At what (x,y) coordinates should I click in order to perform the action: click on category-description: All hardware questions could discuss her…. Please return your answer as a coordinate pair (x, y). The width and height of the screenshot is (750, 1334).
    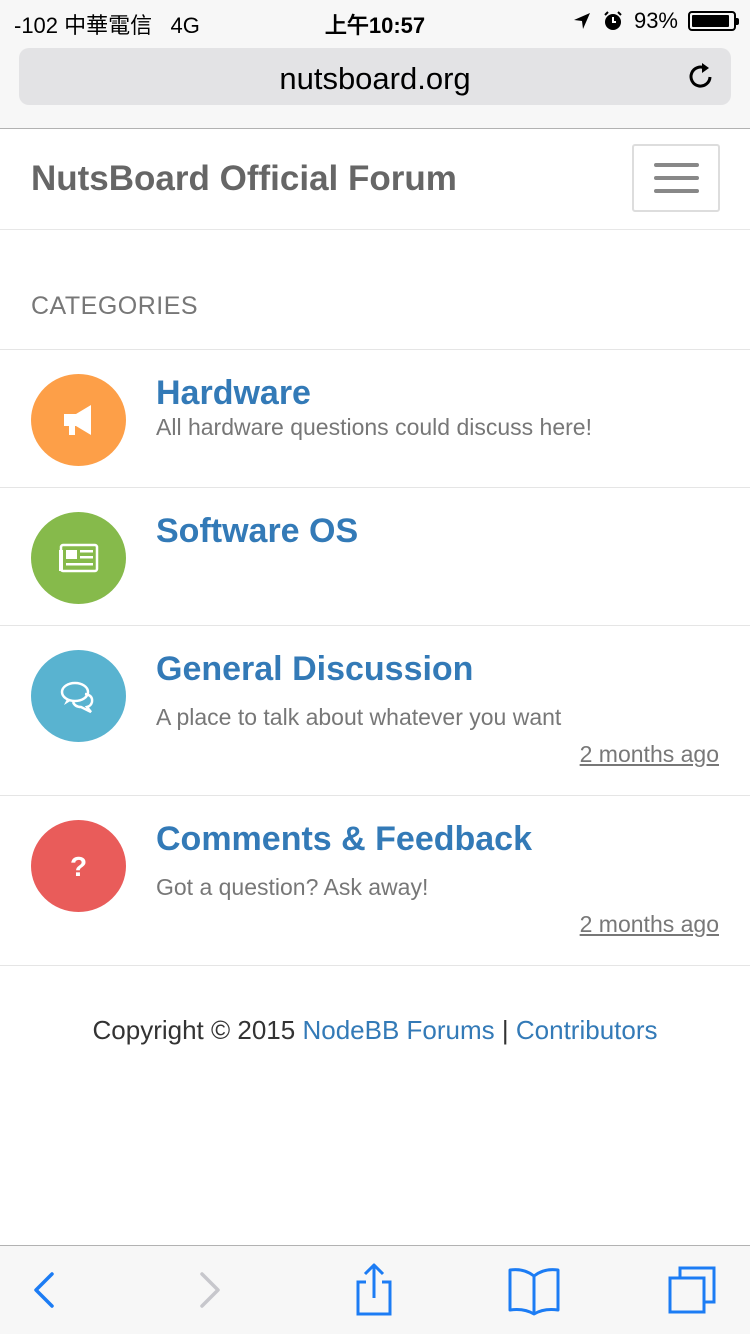
    Looking at the image, I should click on (374, 427).